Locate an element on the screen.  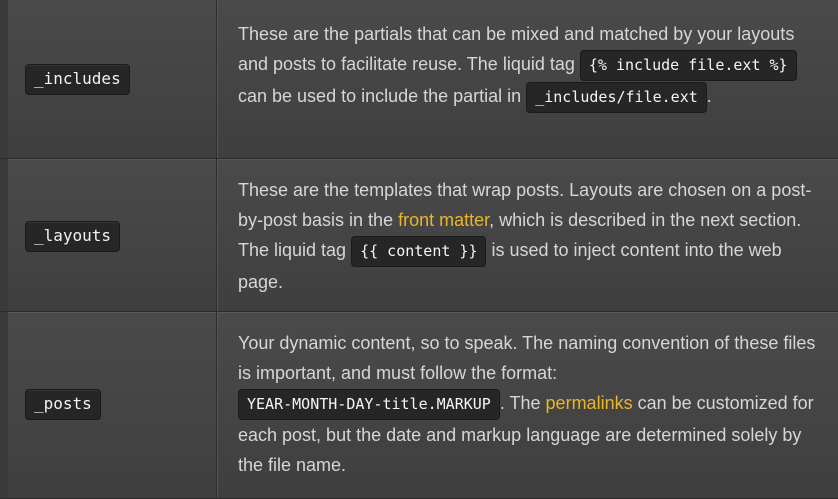
inline-code: _includes/file.ext is located at coordinates (616, 97).